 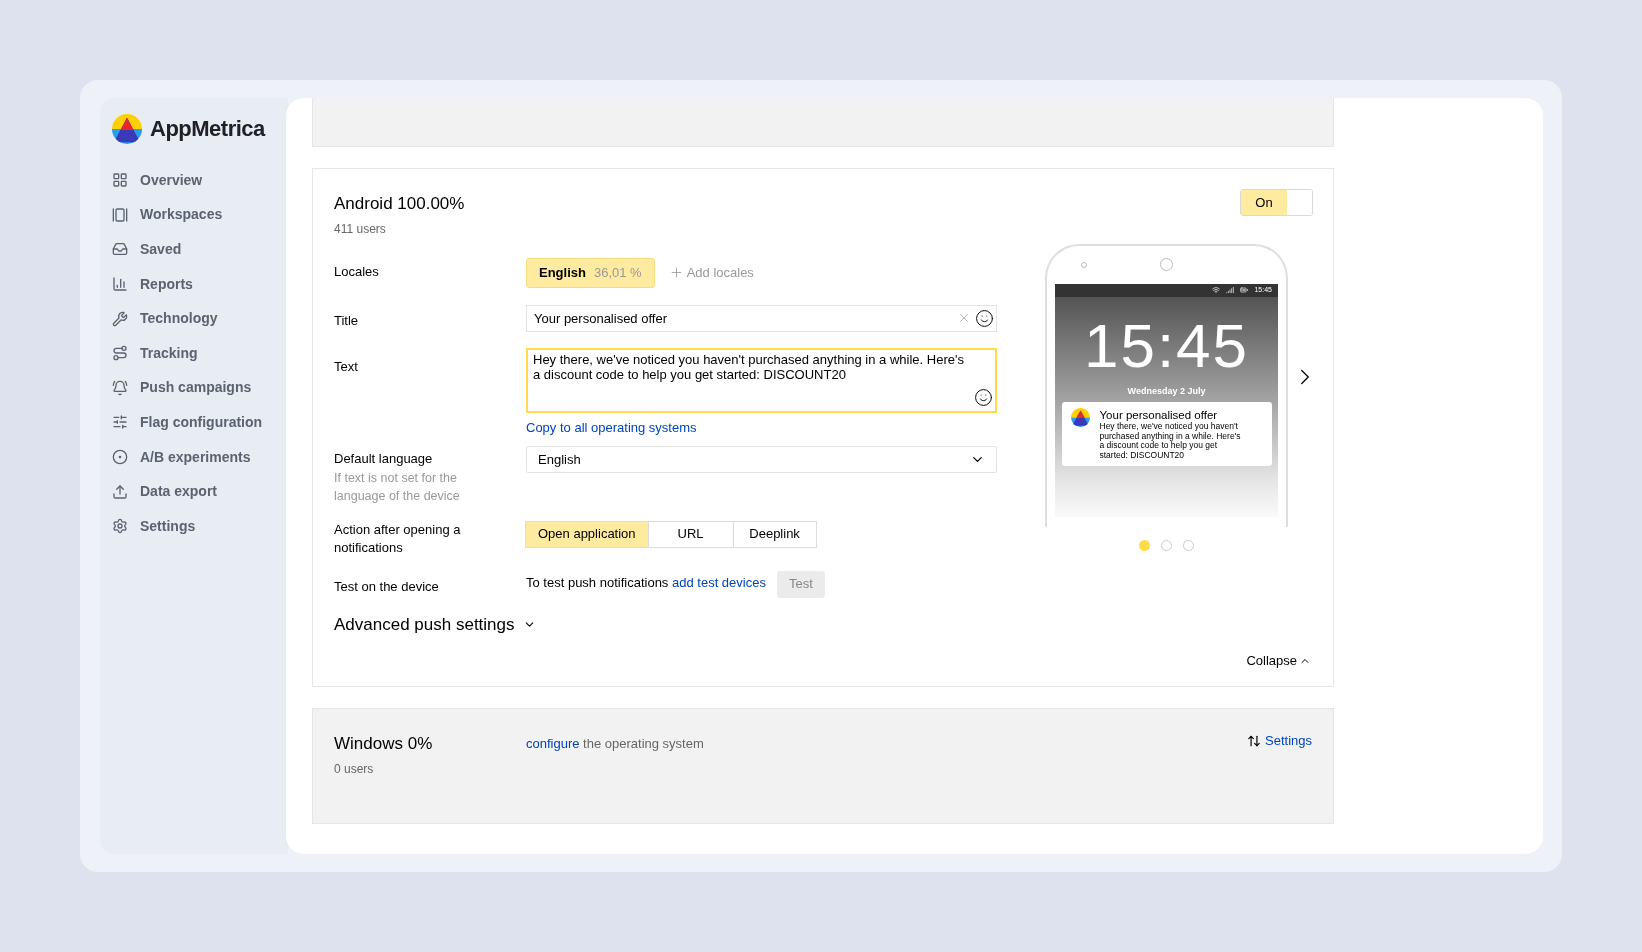 What do you see at coordinates (200, 249) in the screenshot?
I see `nav-item: Saved` at bounding box center [200, 249].